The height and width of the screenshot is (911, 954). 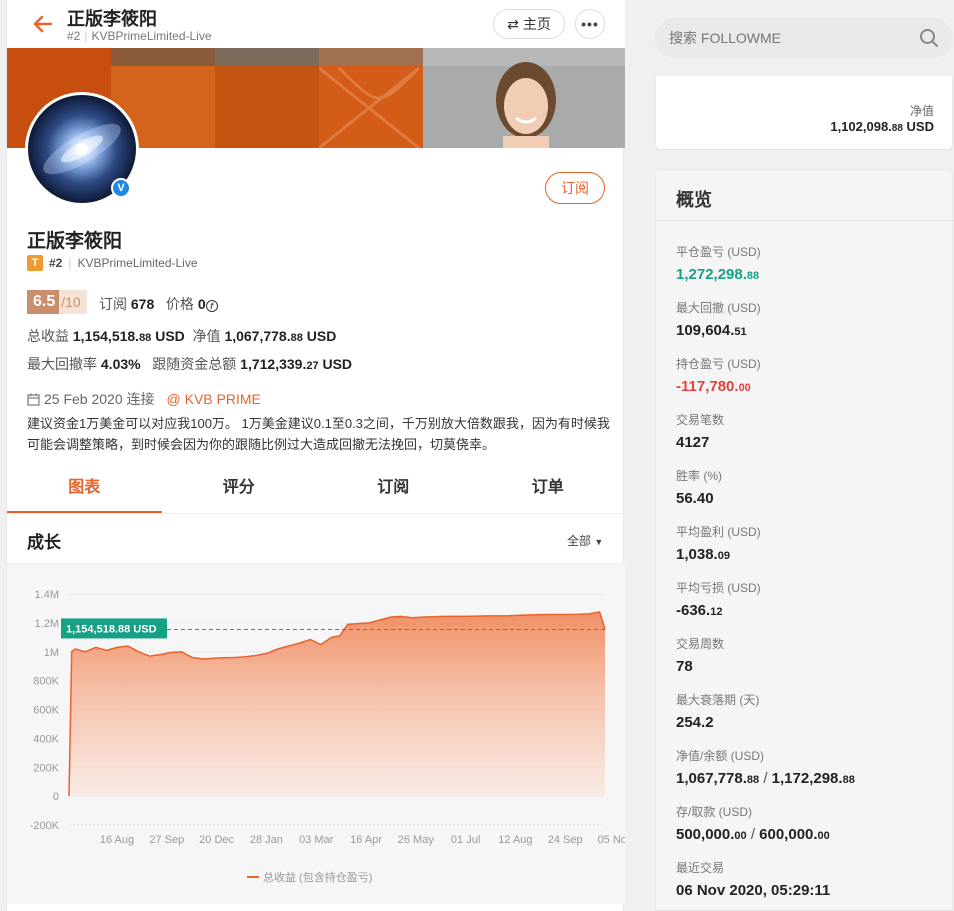 I want to click on value-decimals: 88, so click(x=753, y=276).